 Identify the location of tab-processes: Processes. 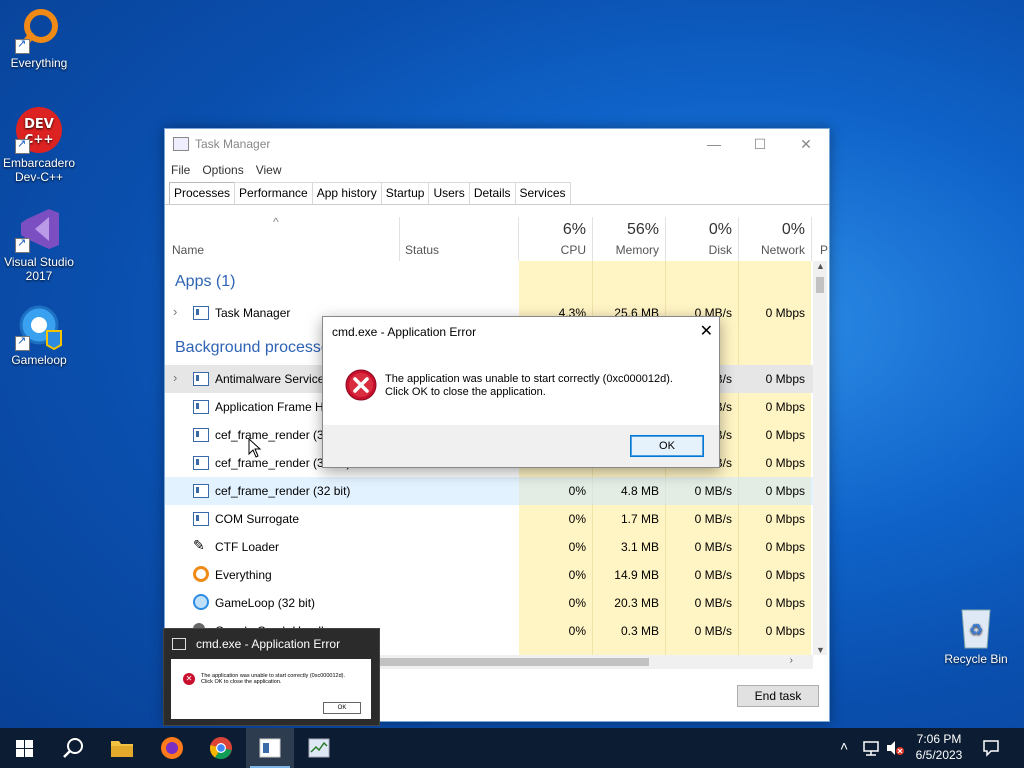
(202, 193).